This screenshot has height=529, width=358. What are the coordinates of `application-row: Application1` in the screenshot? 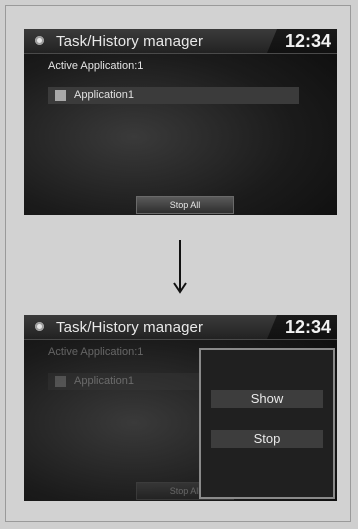 It's located at (173, 95).